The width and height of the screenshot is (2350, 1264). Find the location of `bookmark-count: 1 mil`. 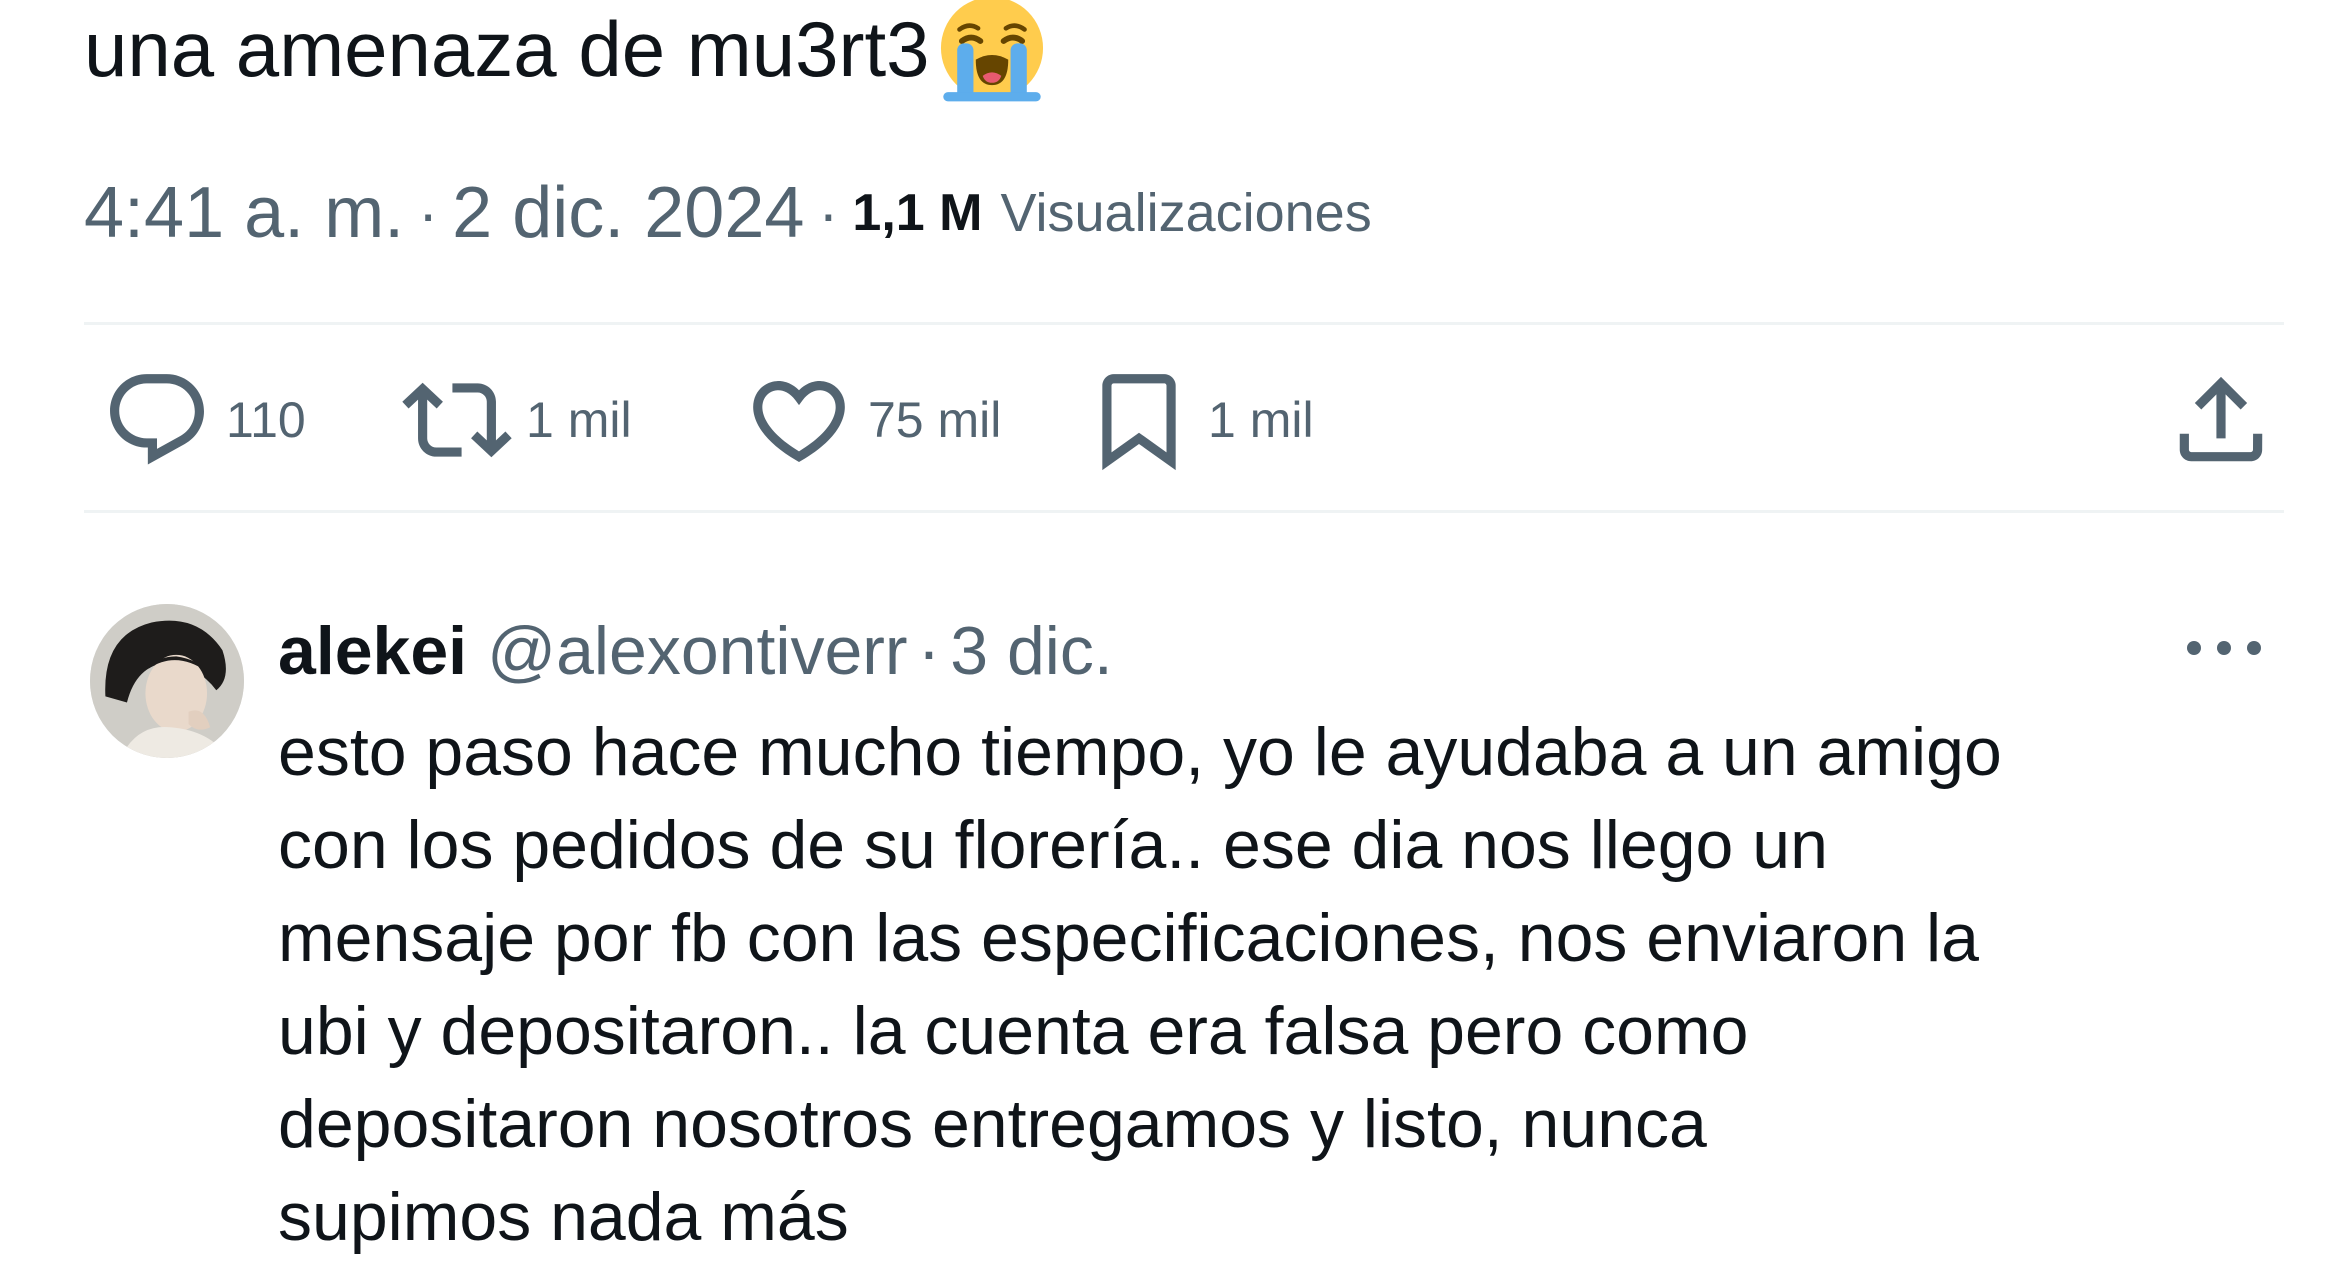

bookmark-count: 1 mil is located at coordinates (1261, 420).